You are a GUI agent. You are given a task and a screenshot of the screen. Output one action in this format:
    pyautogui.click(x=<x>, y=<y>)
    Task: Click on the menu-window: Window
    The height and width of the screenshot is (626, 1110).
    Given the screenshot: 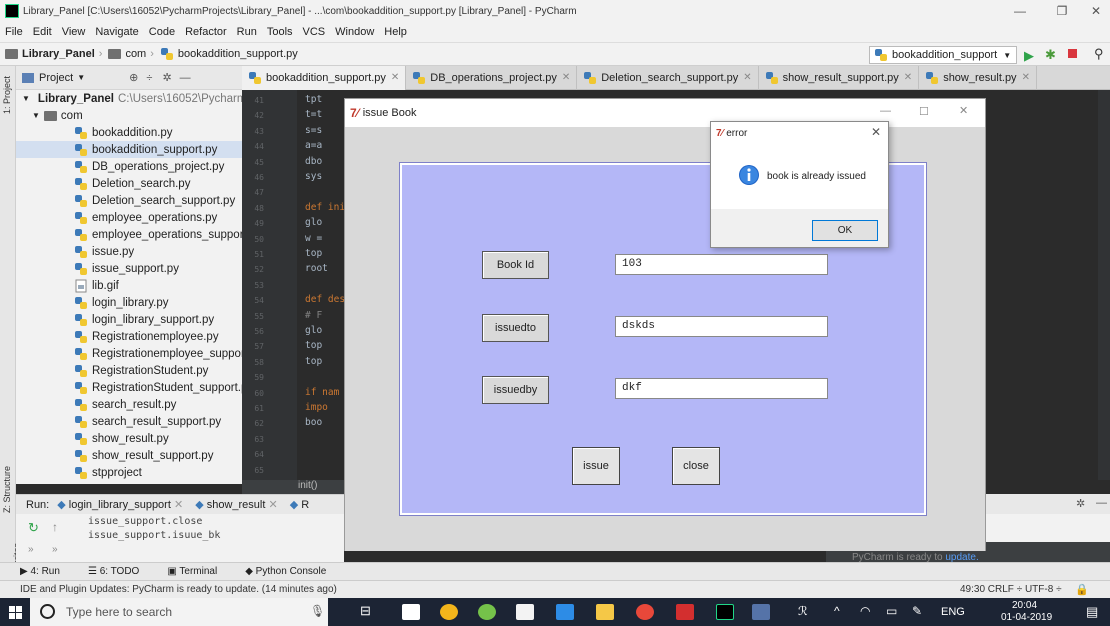 What is the action you would take?
    pyautogui.click(x=354, y=32)
    